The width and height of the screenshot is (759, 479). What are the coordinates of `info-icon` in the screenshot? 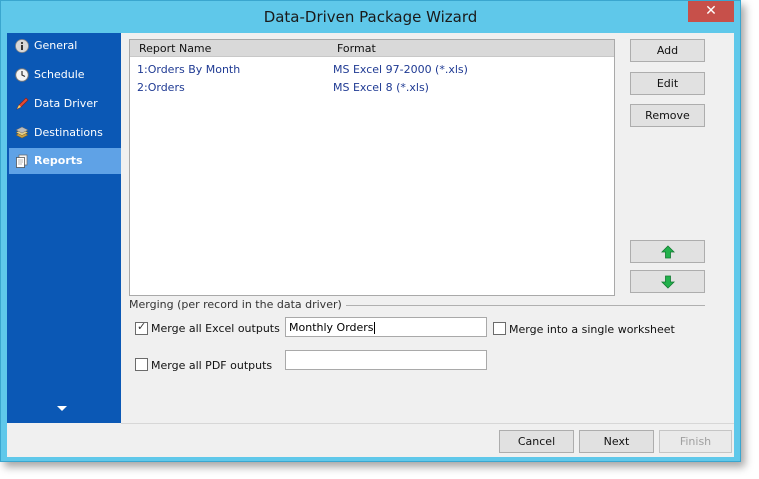 It's located at (22, 46).